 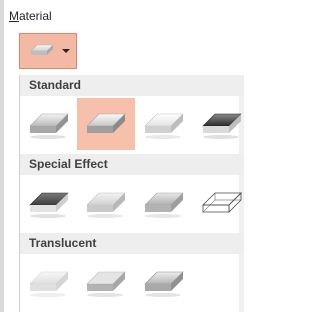 I want to click on section-header-special-effect: Special Effect, so click(x=132, y=164).